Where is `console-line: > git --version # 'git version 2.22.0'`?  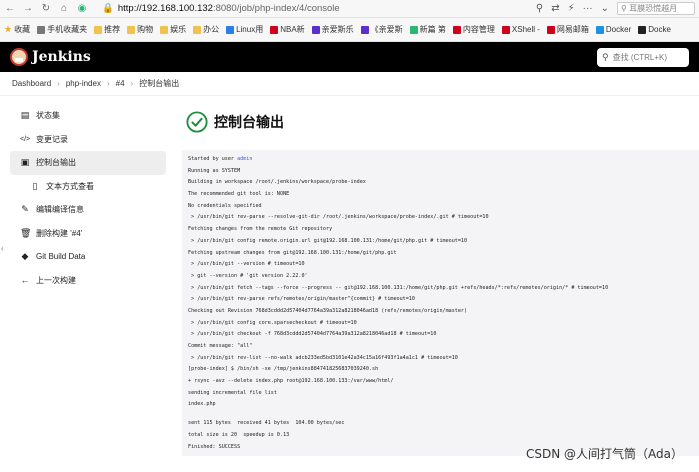 console-line: > git --version # 'git version 2.22.0' is located at coordinates (443, 277).